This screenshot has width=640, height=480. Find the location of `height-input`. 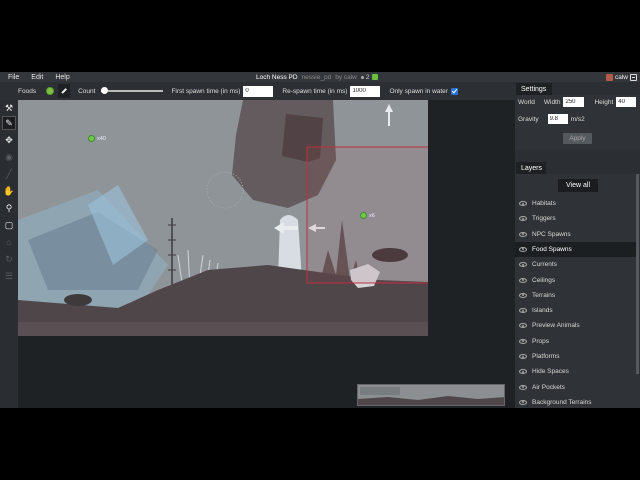

height-input is located at coordinates (626, 102).